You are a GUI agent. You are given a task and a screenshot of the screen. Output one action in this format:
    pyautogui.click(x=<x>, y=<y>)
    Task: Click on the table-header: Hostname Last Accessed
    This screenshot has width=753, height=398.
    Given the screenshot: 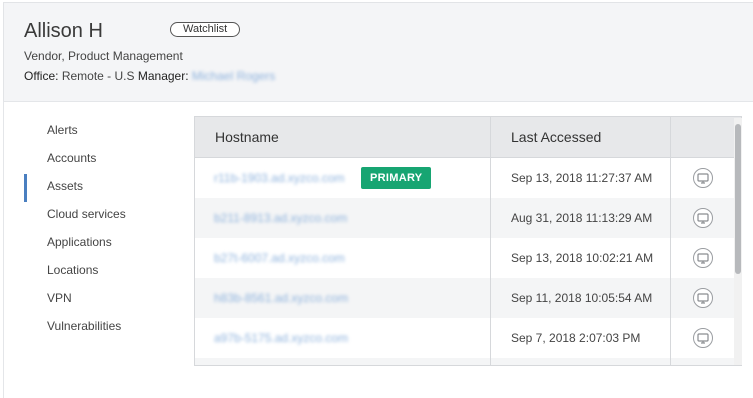 What is the action you would take?
    pyautogui.click(x=468, y=137)
    